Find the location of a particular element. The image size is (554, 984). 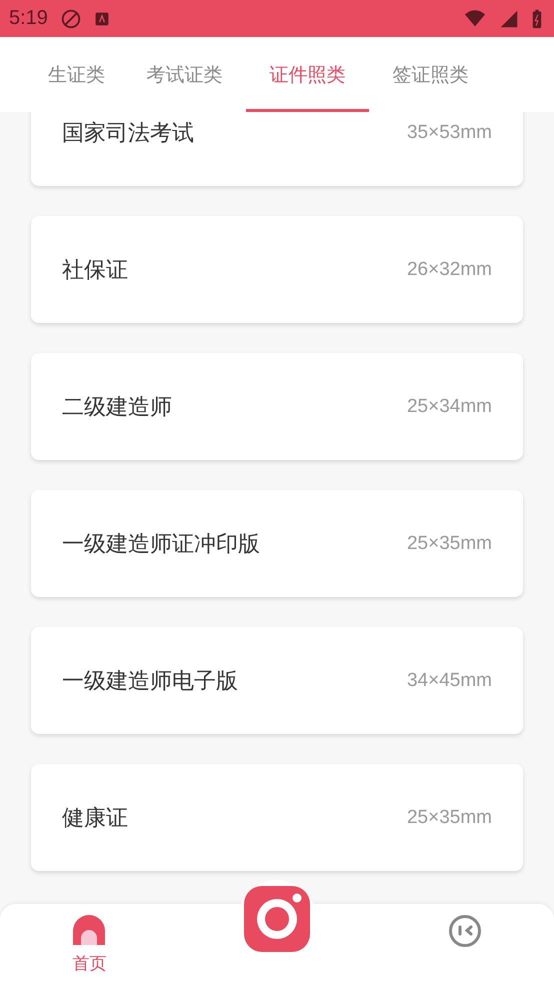

size-dimensions: 35×53mm is located at coordinates (449, 133).